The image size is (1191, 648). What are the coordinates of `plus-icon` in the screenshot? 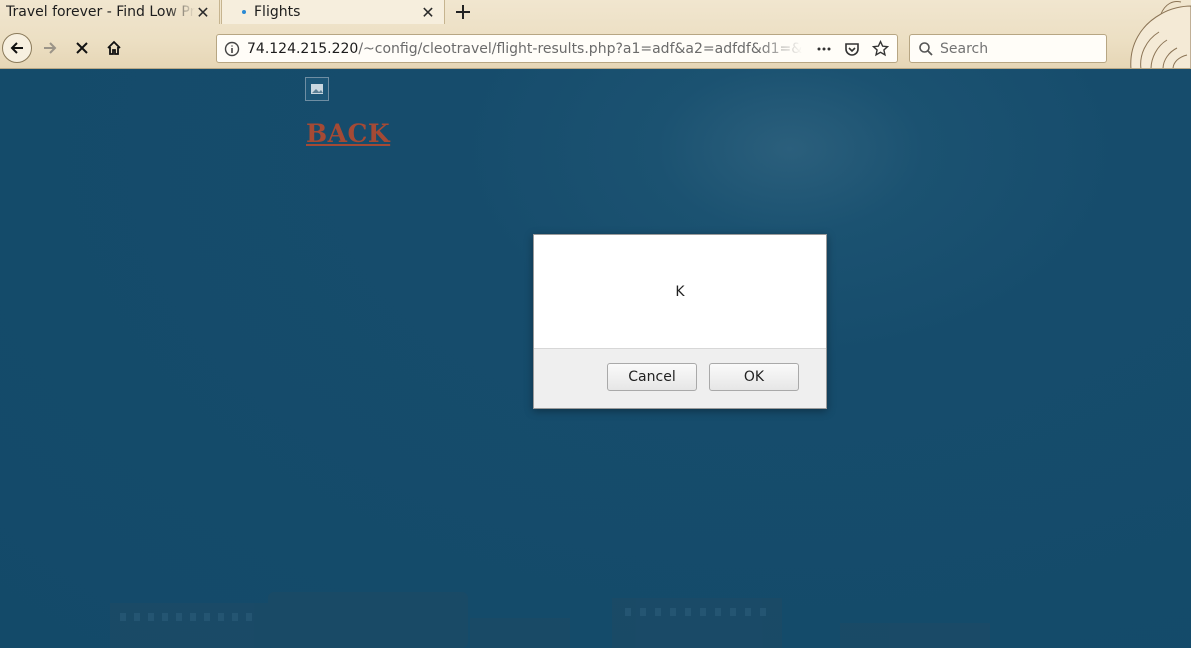 It's located at (463, 12).